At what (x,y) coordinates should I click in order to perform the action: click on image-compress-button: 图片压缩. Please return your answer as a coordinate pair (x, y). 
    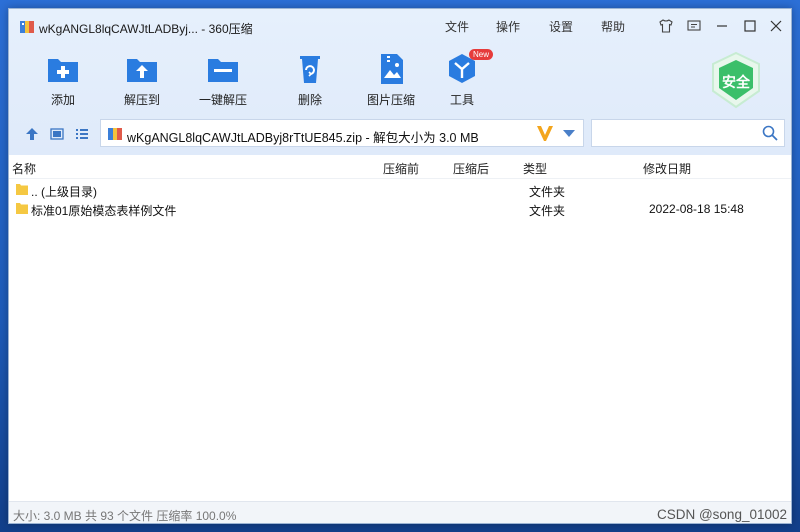
    Looking at the image, I should click on (391, 81).